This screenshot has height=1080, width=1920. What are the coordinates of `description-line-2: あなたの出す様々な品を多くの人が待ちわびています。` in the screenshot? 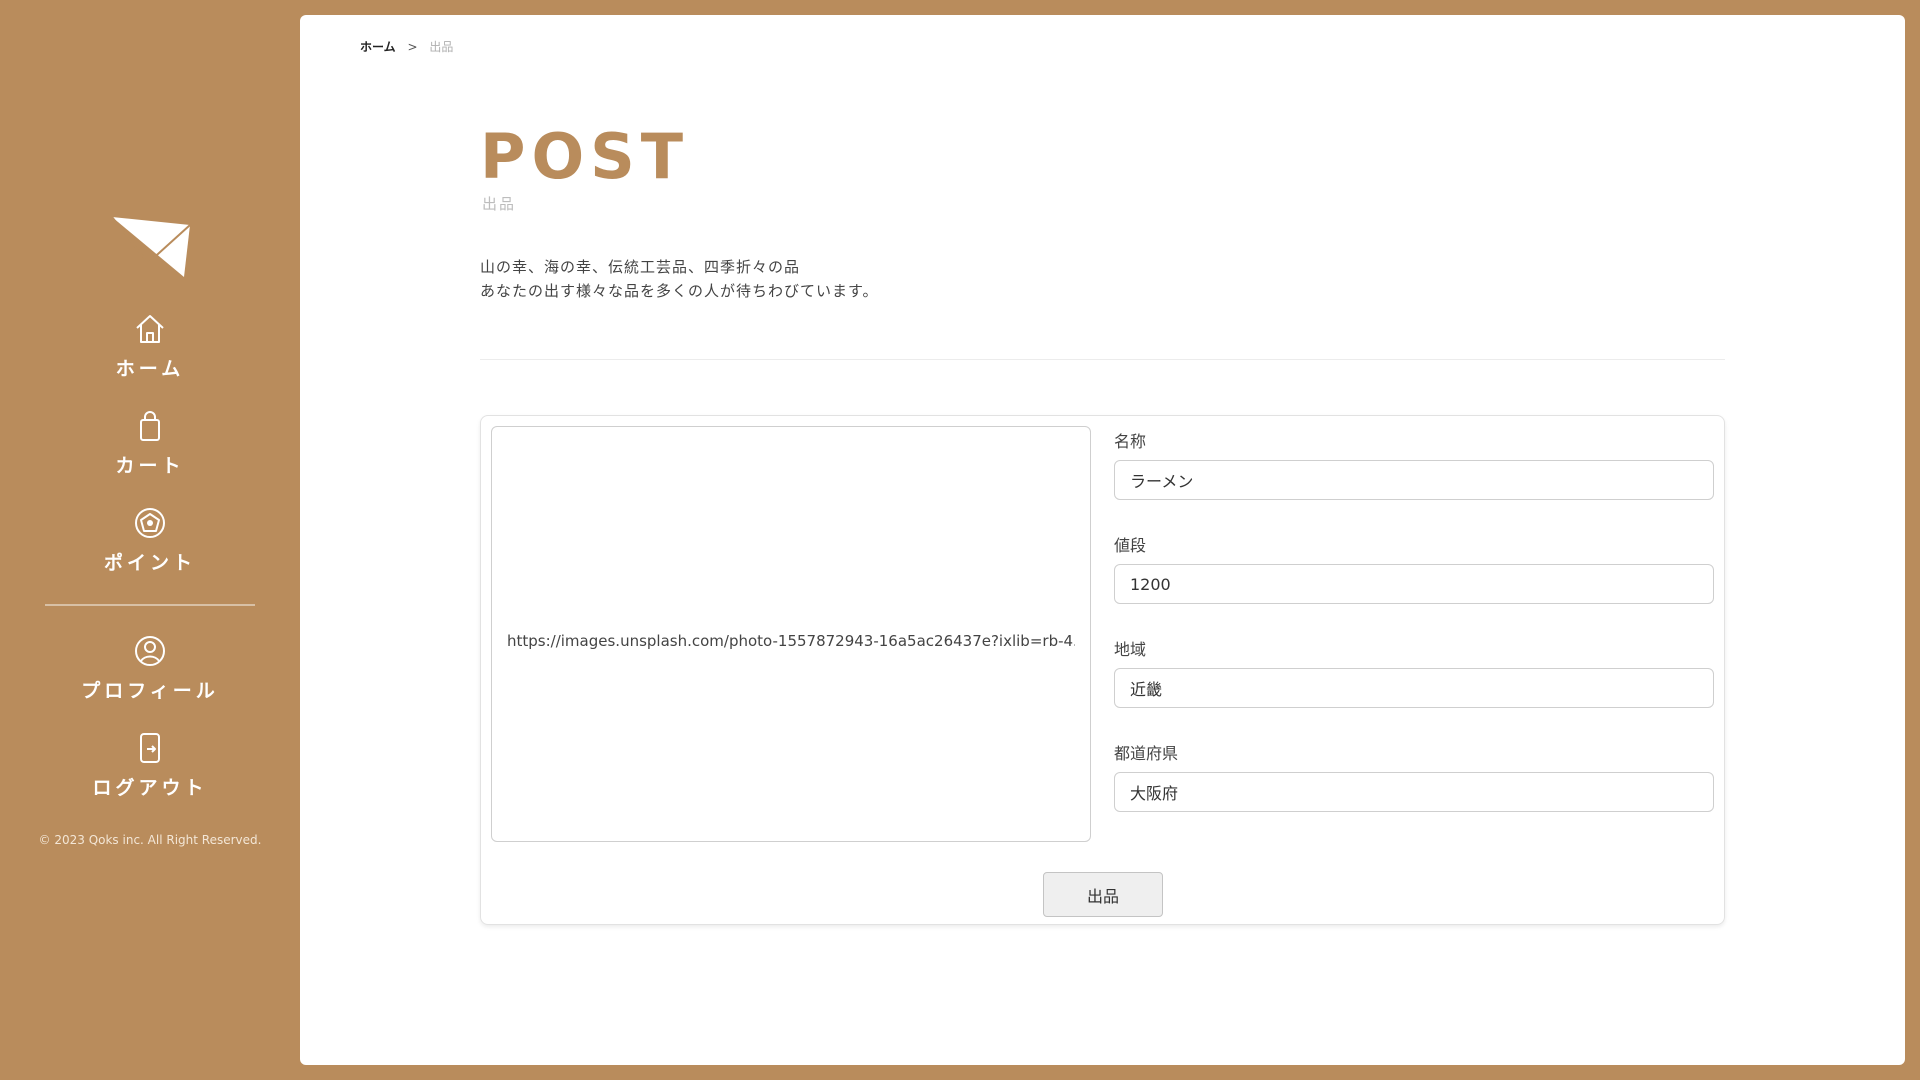 It's located at (679, 291).